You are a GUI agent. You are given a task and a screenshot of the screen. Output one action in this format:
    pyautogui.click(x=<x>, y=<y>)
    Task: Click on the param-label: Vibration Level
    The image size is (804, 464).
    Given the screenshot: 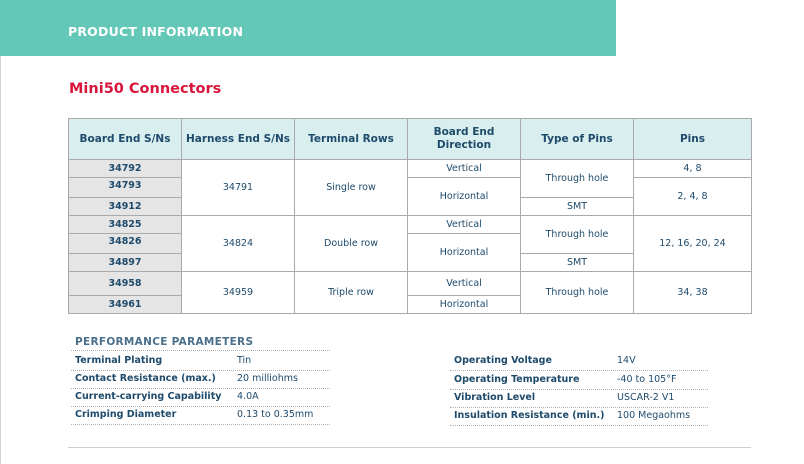 What is the action you would take?
    pyautogui.click(x=495, y=397)
    